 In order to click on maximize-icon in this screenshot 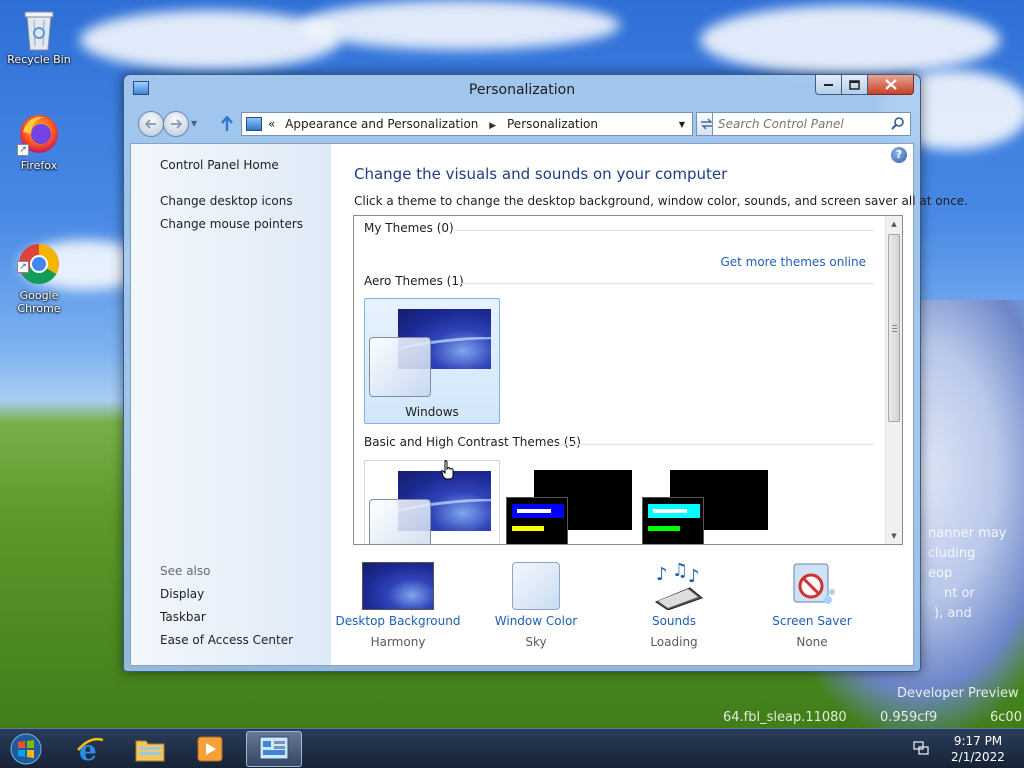, I will do `click(854, 84)`.